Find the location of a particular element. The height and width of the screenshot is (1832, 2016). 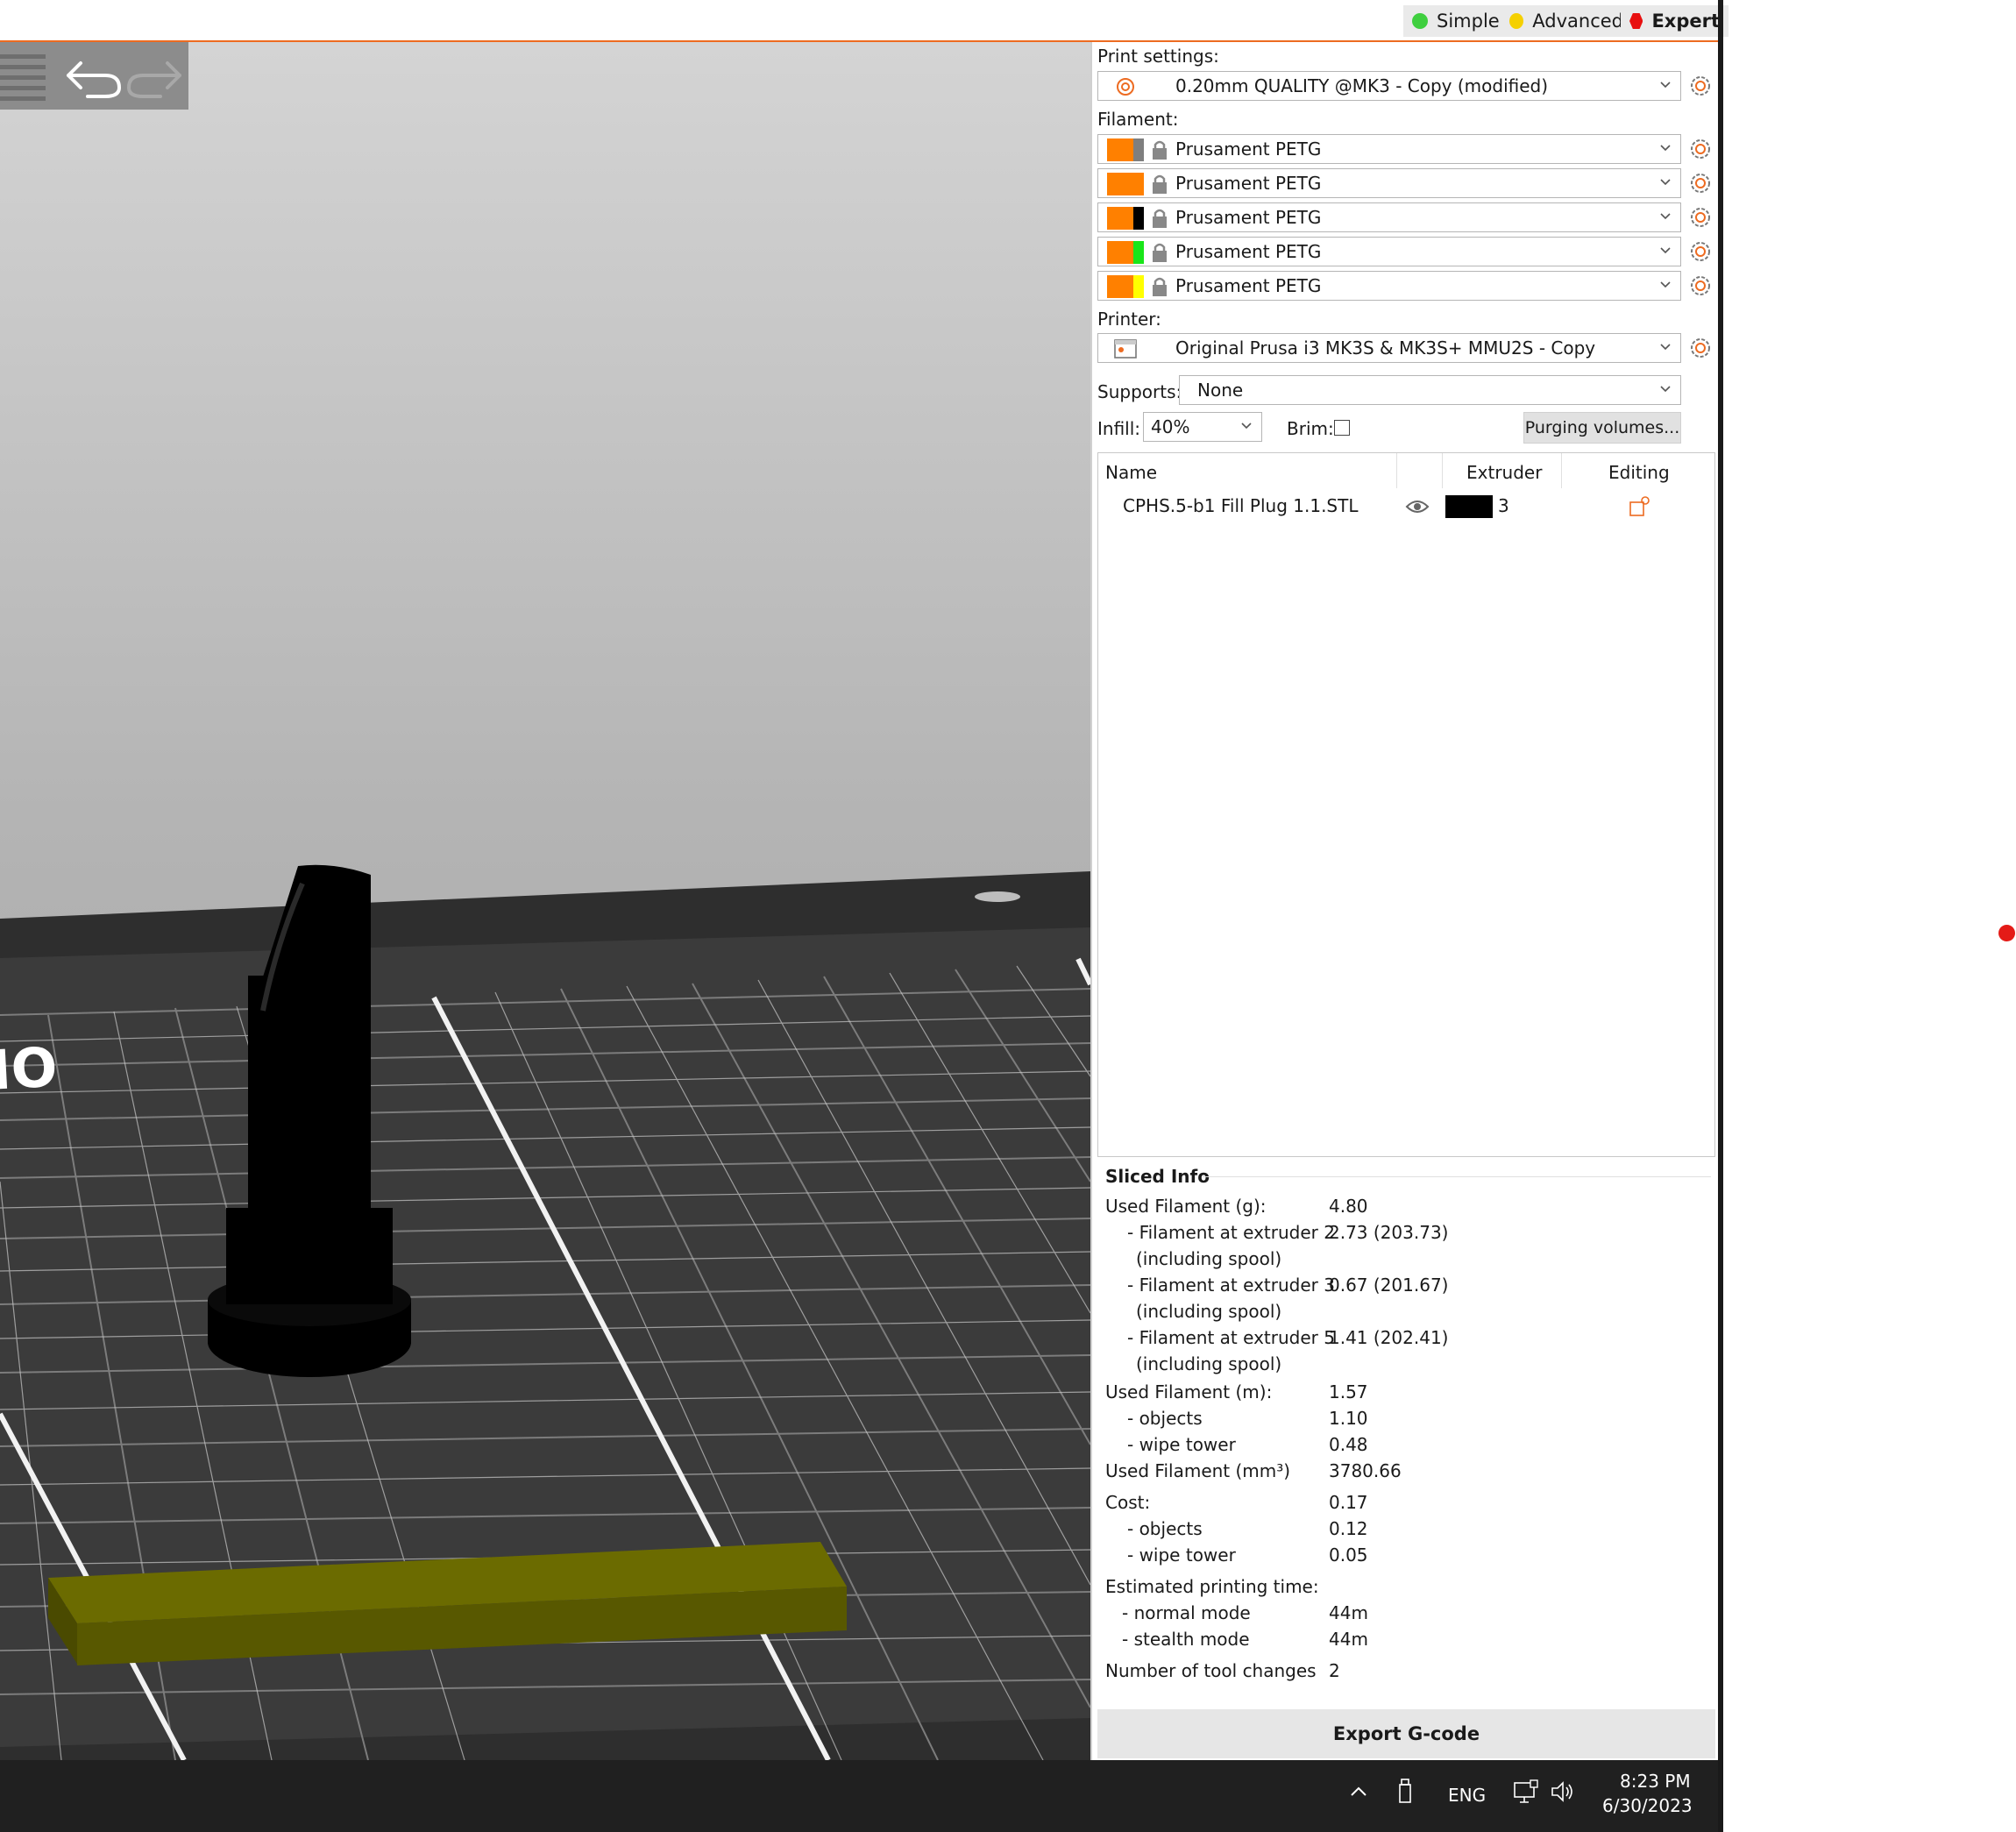

sliced-info-label: Cost: is located at coordinates (1128, 1502).